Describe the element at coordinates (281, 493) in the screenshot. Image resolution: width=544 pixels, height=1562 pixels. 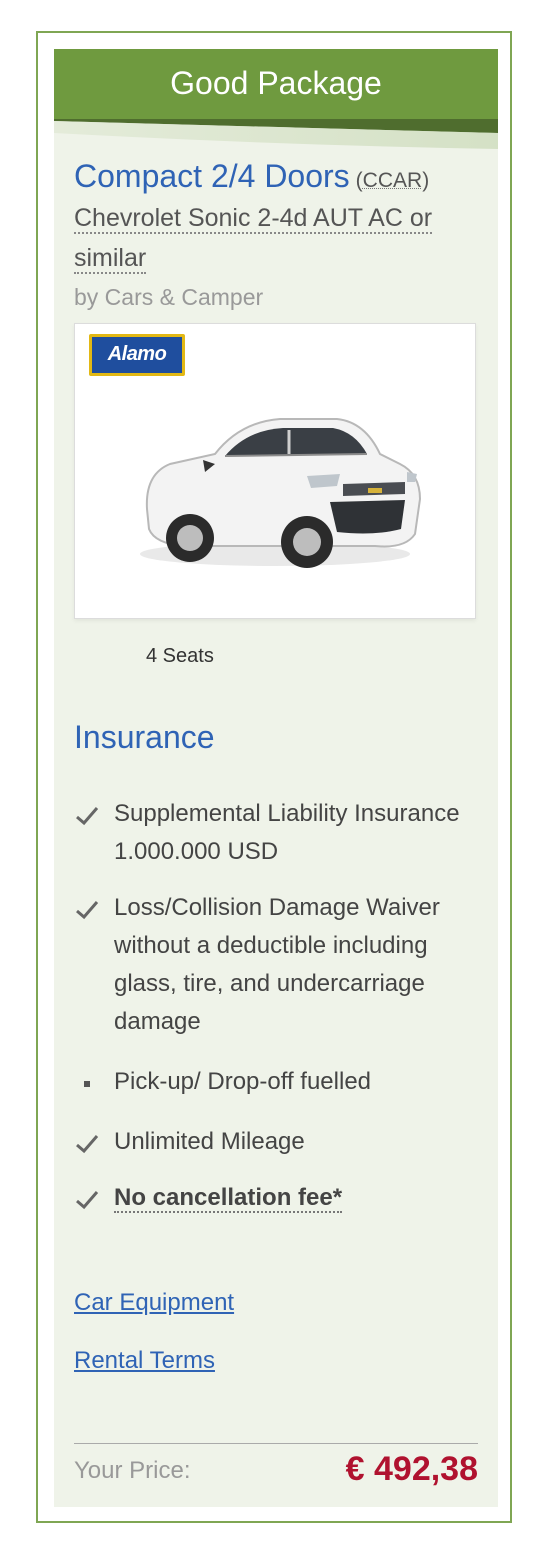
I see `car-image` at that location.